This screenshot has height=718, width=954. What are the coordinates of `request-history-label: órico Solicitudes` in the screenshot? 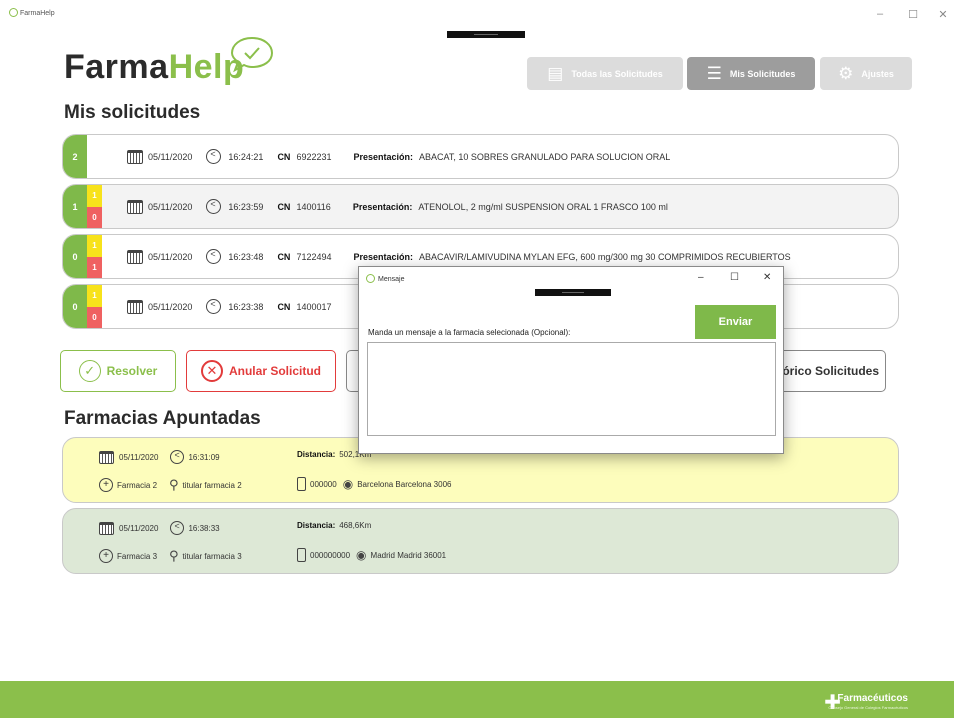 It's located at (830, 371).